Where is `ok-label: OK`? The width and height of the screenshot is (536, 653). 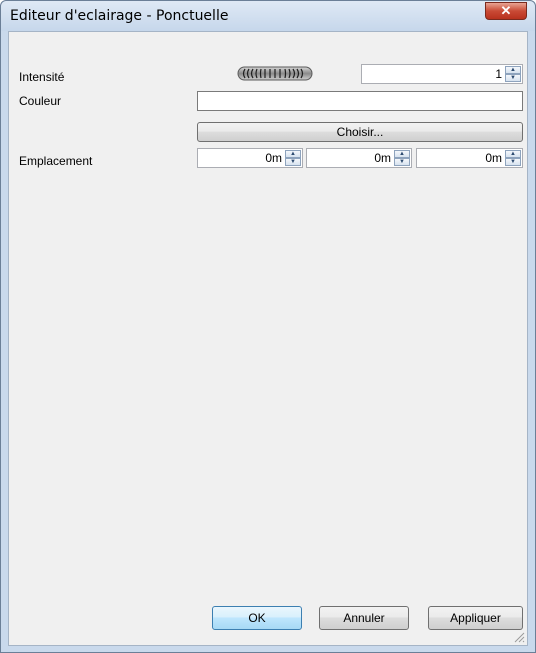 ok-label: OK is located at coordinates (257, 618).